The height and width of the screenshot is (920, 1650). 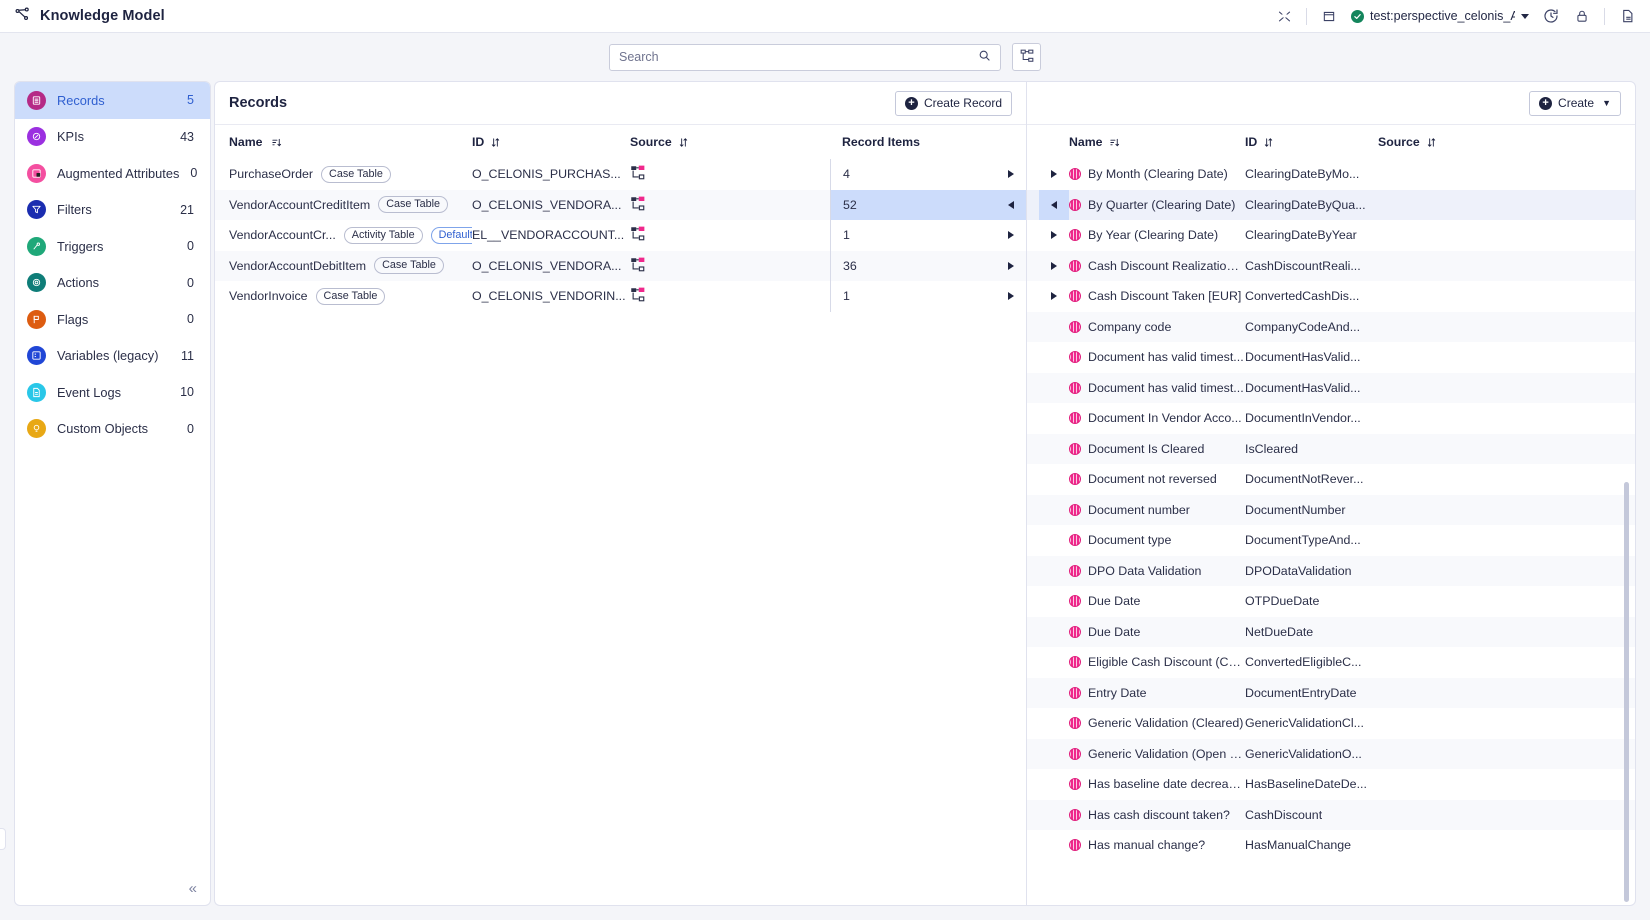 What do you see at coordinates (1075, 753) in the screenshot?
I see `attribute-icon` at bounding box center [1075, 753].